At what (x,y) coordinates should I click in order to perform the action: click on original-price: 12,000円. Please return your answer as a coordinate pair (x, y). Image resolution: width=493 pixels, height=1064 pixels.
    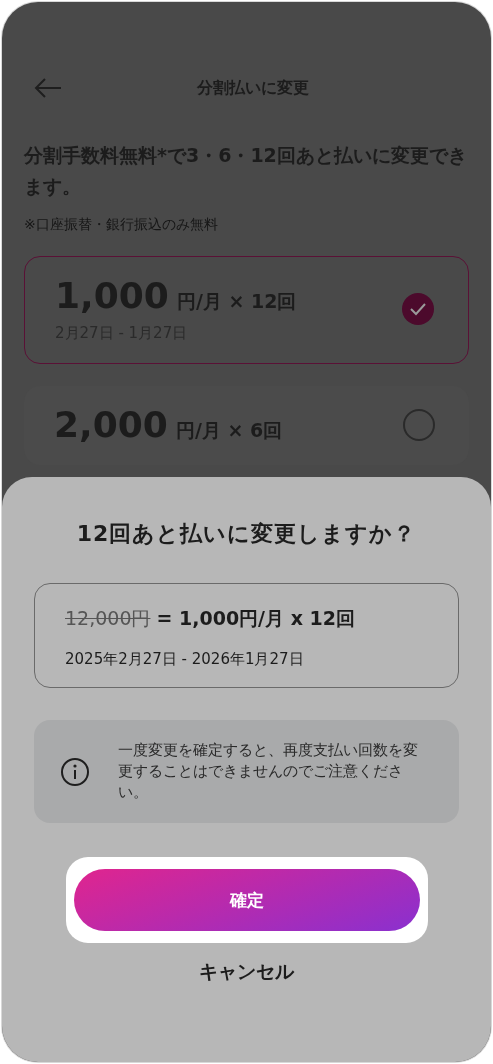
    Looking at the image, I should click on (108, 618).